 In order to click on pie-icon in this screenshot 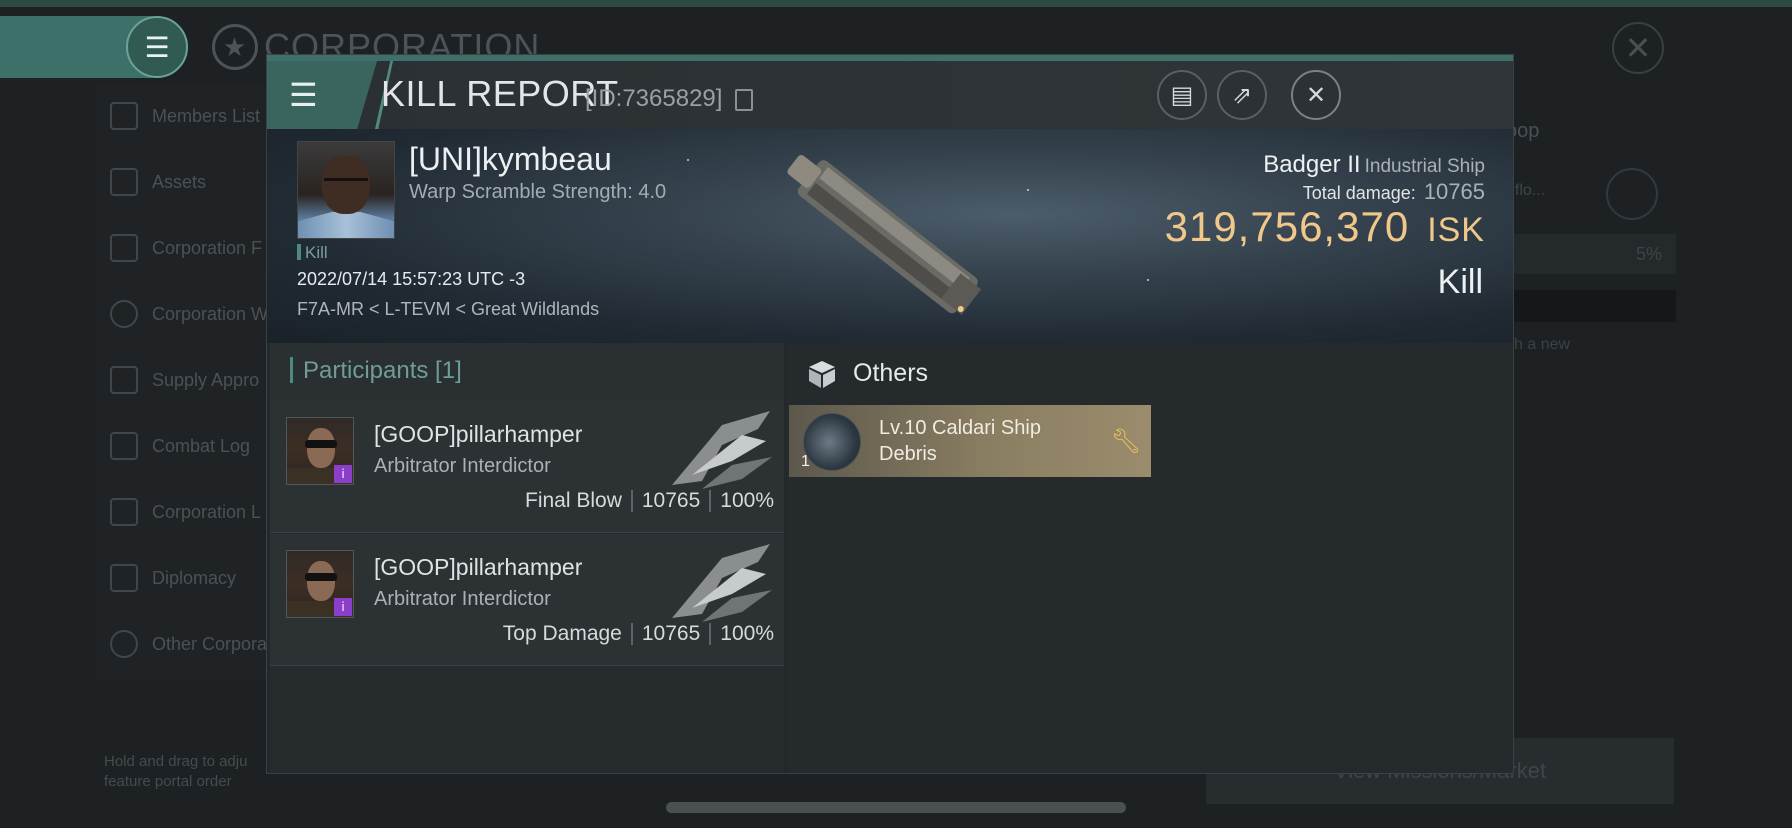, I will do `click(124, 314)`.